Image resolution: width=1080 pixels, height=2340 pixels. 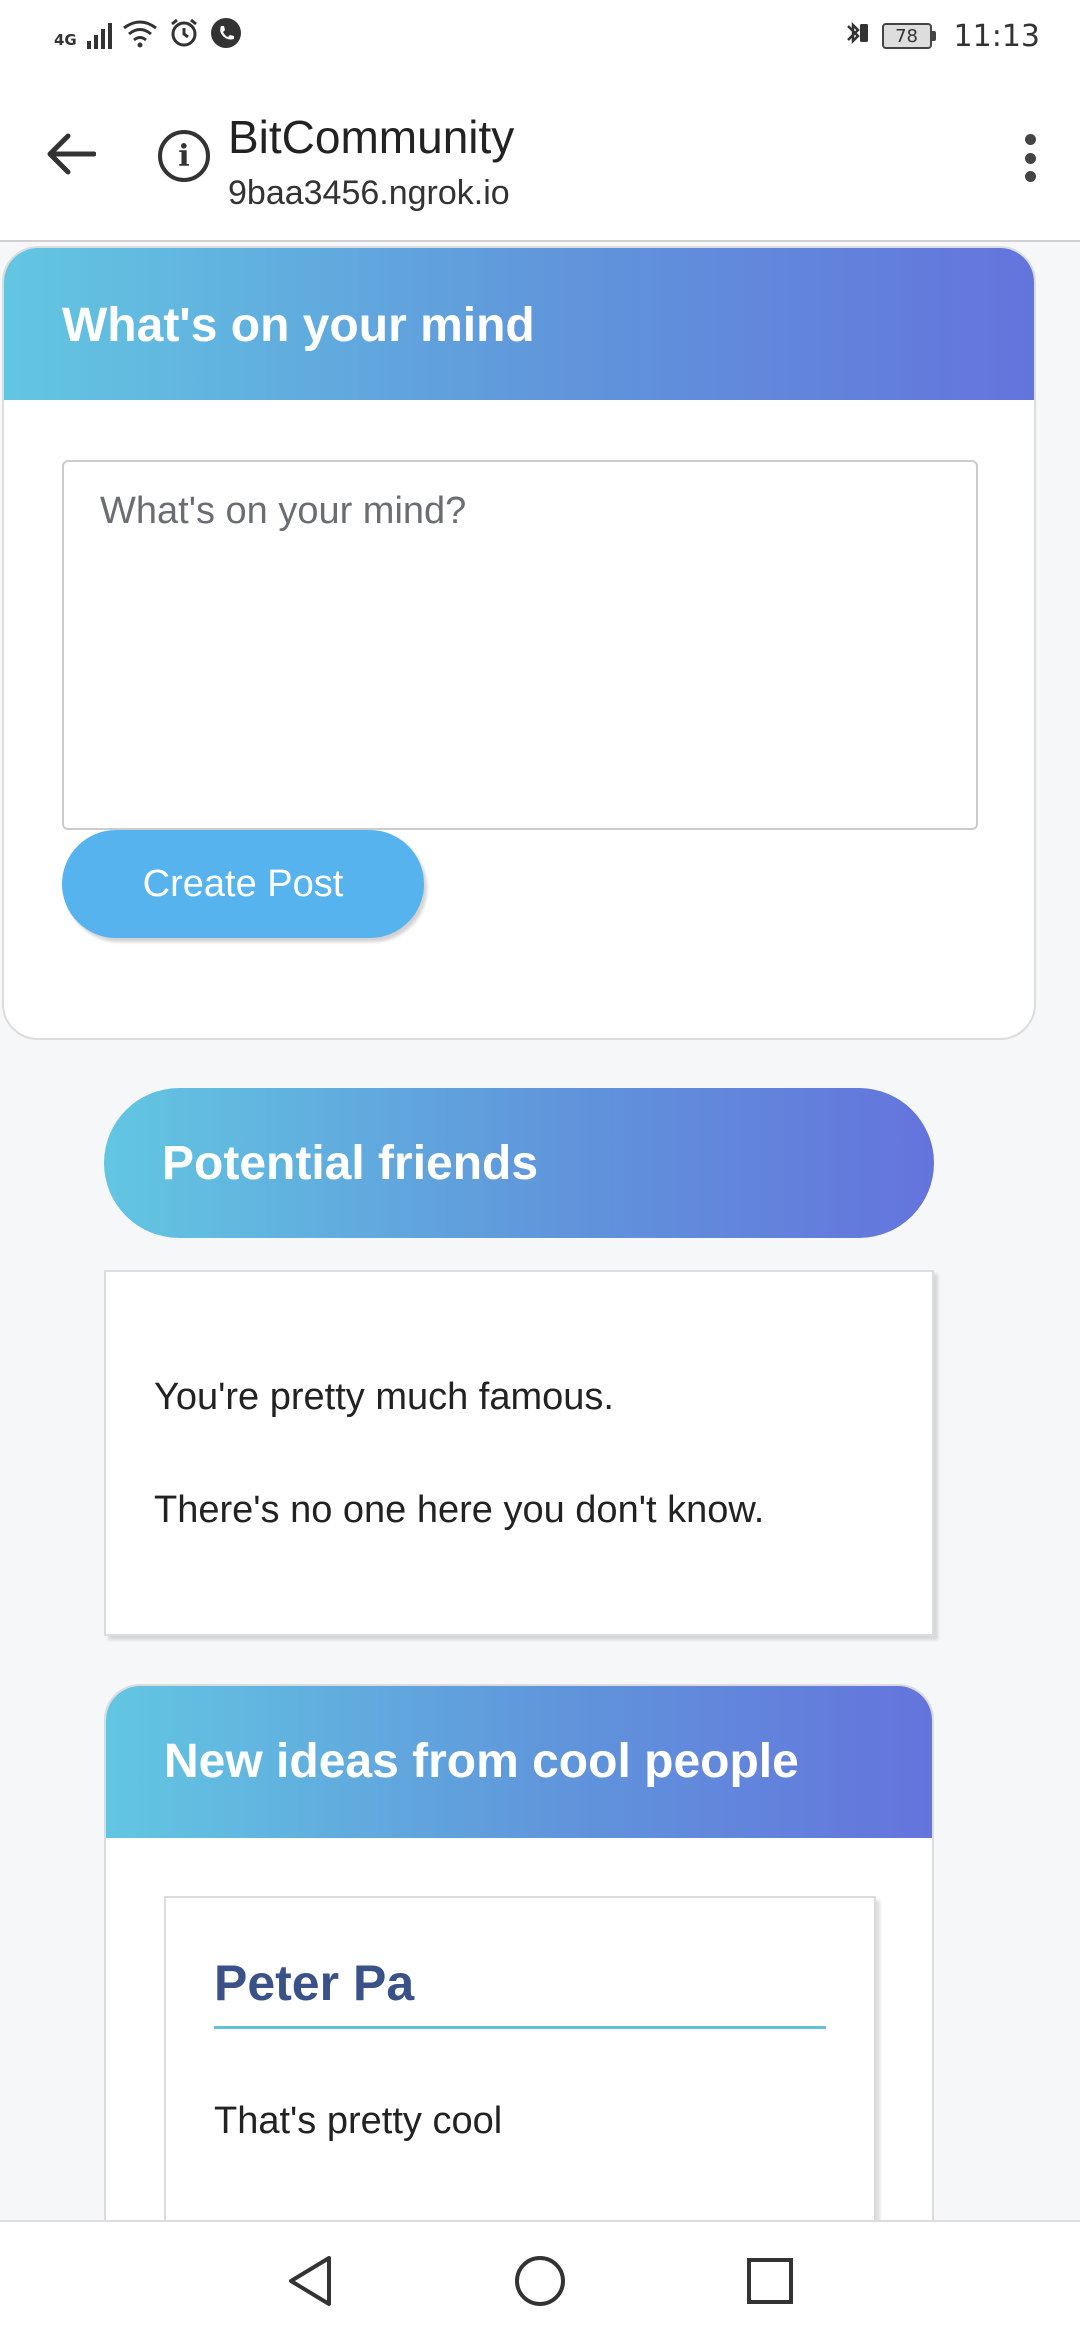 I want to click on wifi-icon, so click(x=140, y=36).